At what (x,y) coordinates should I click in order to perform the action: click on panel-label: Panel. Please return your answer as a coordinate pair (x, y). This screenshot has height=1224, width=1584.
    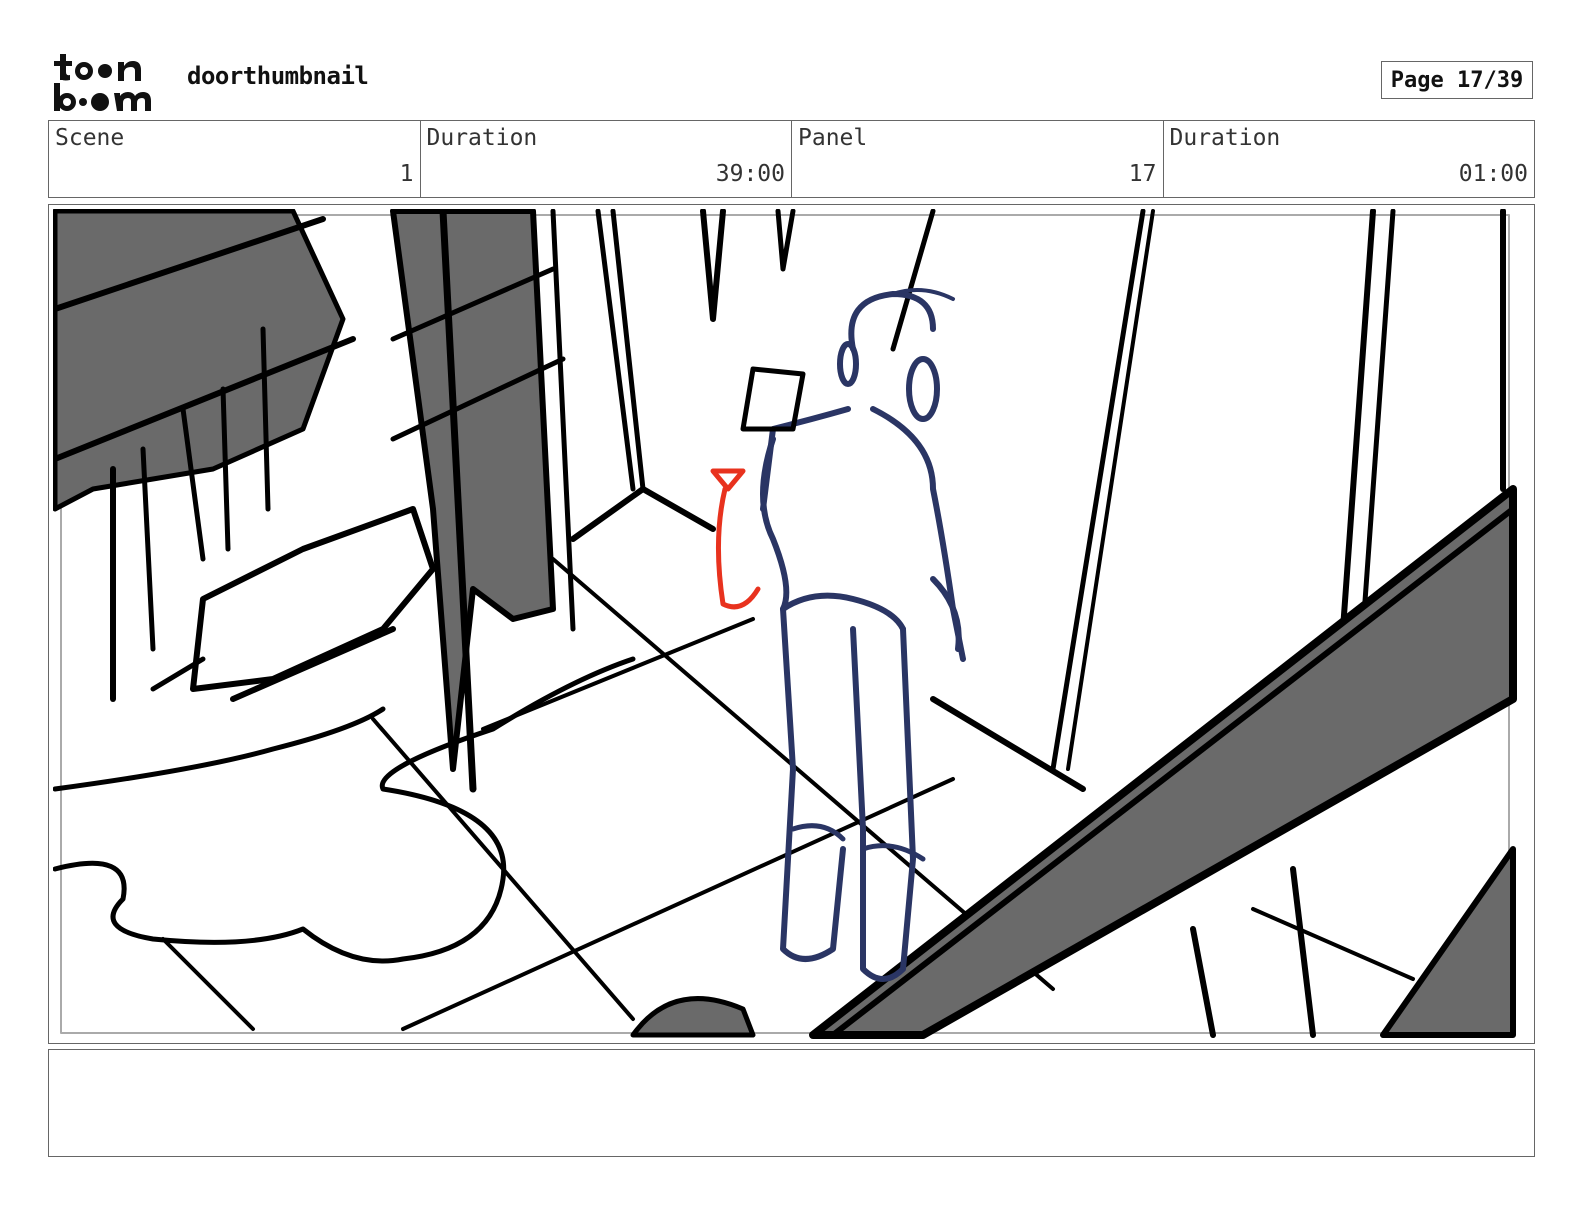
    Looking at the image, I should click on (833, 138).